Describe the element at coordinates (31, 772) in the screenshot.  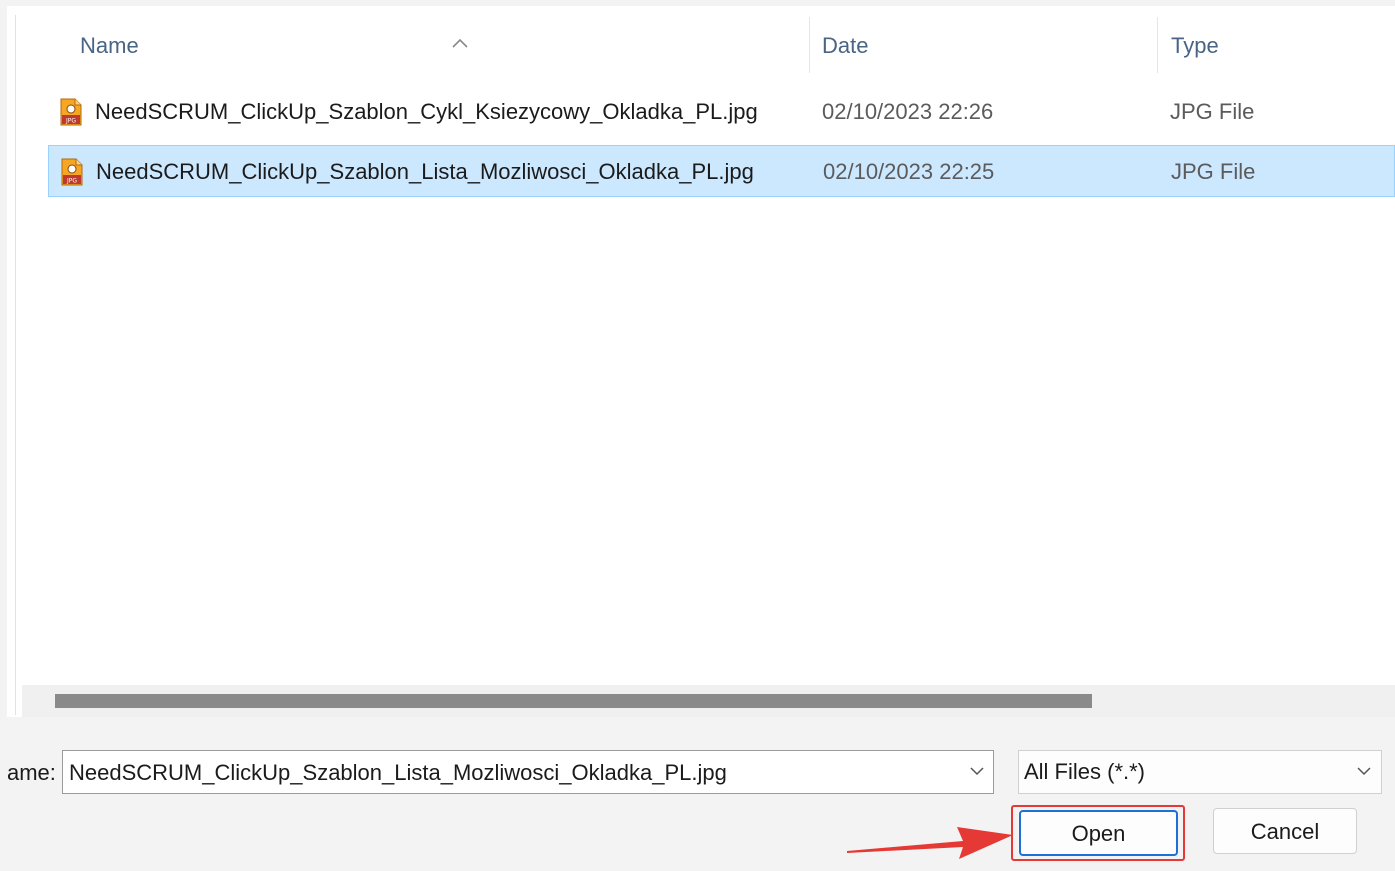
I see `file-name-label: ame:` at that location.